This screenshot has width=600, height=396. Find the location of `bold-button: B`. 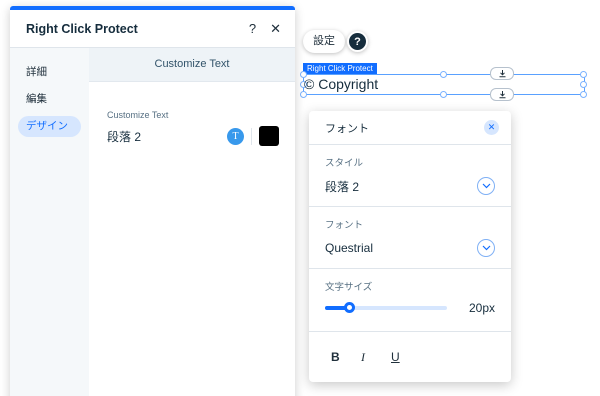

bold-button: B is located at coordinates (346, 357).